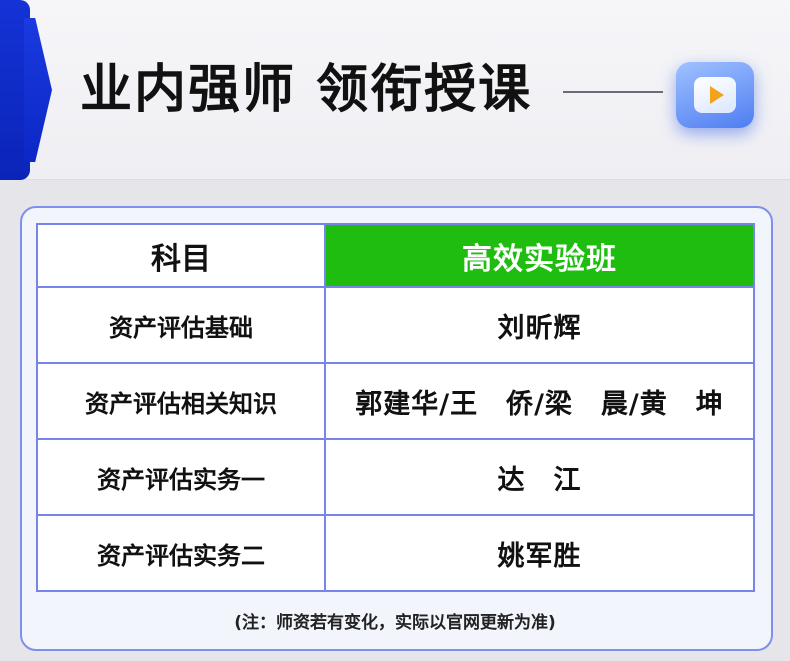  What do you see at coordinates (395, 623) in the screenshot?
I see `footnote: (注：师资若有变化，实际以官网更新为准)` at bounding box center [395, 623].